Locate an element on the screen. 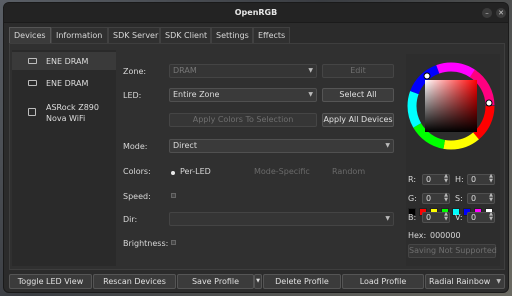 The image size is (512, 296). tab-information: Information is located at coordinates (79, 35).